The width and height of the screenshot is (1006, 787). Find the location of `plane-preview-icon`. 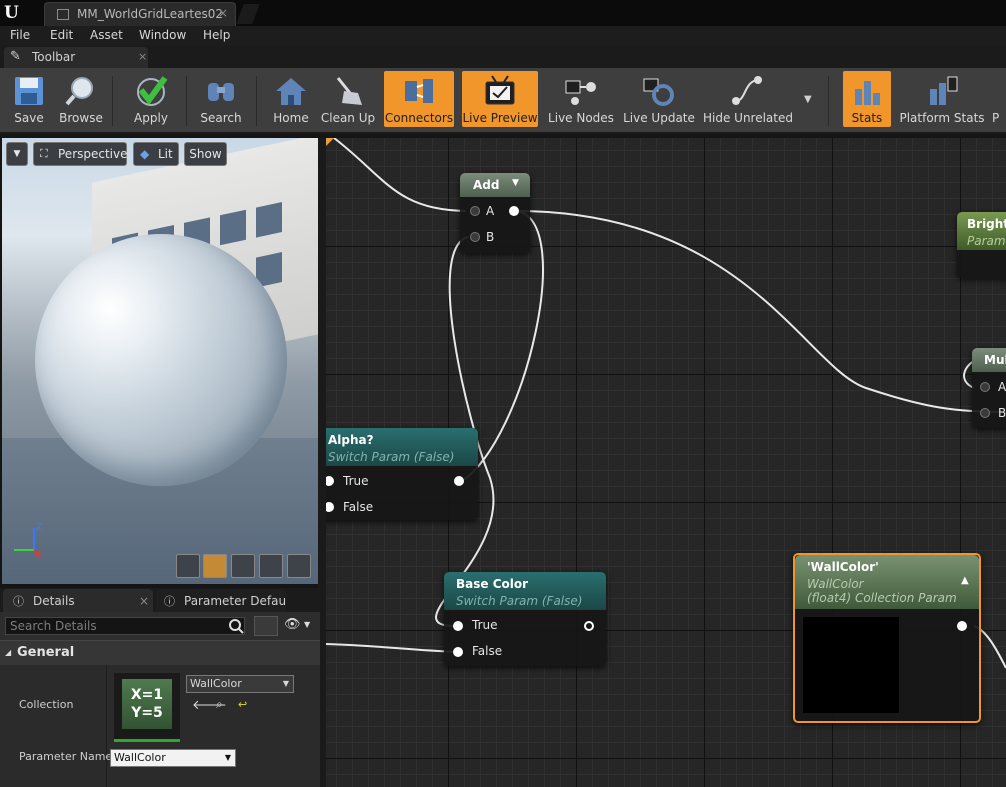

plane-preview-icon is located at coordinates (243, 566).